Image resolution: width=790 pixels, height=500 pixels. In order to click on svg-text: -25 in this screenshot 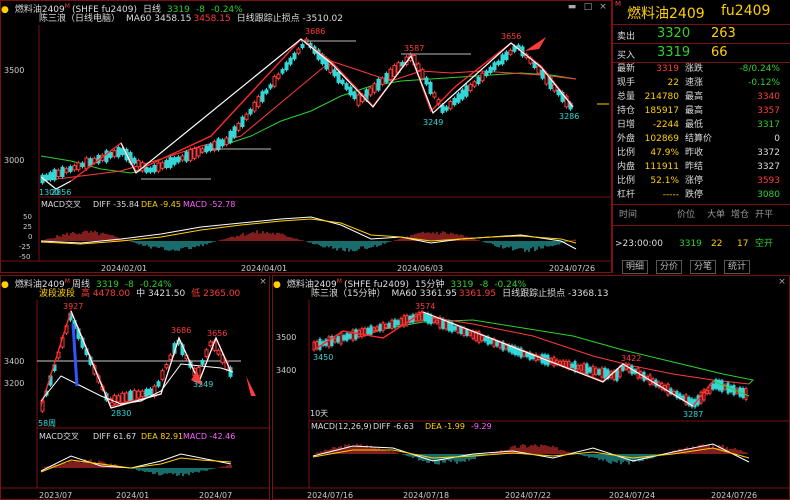, I will do `click(24, 247)`.